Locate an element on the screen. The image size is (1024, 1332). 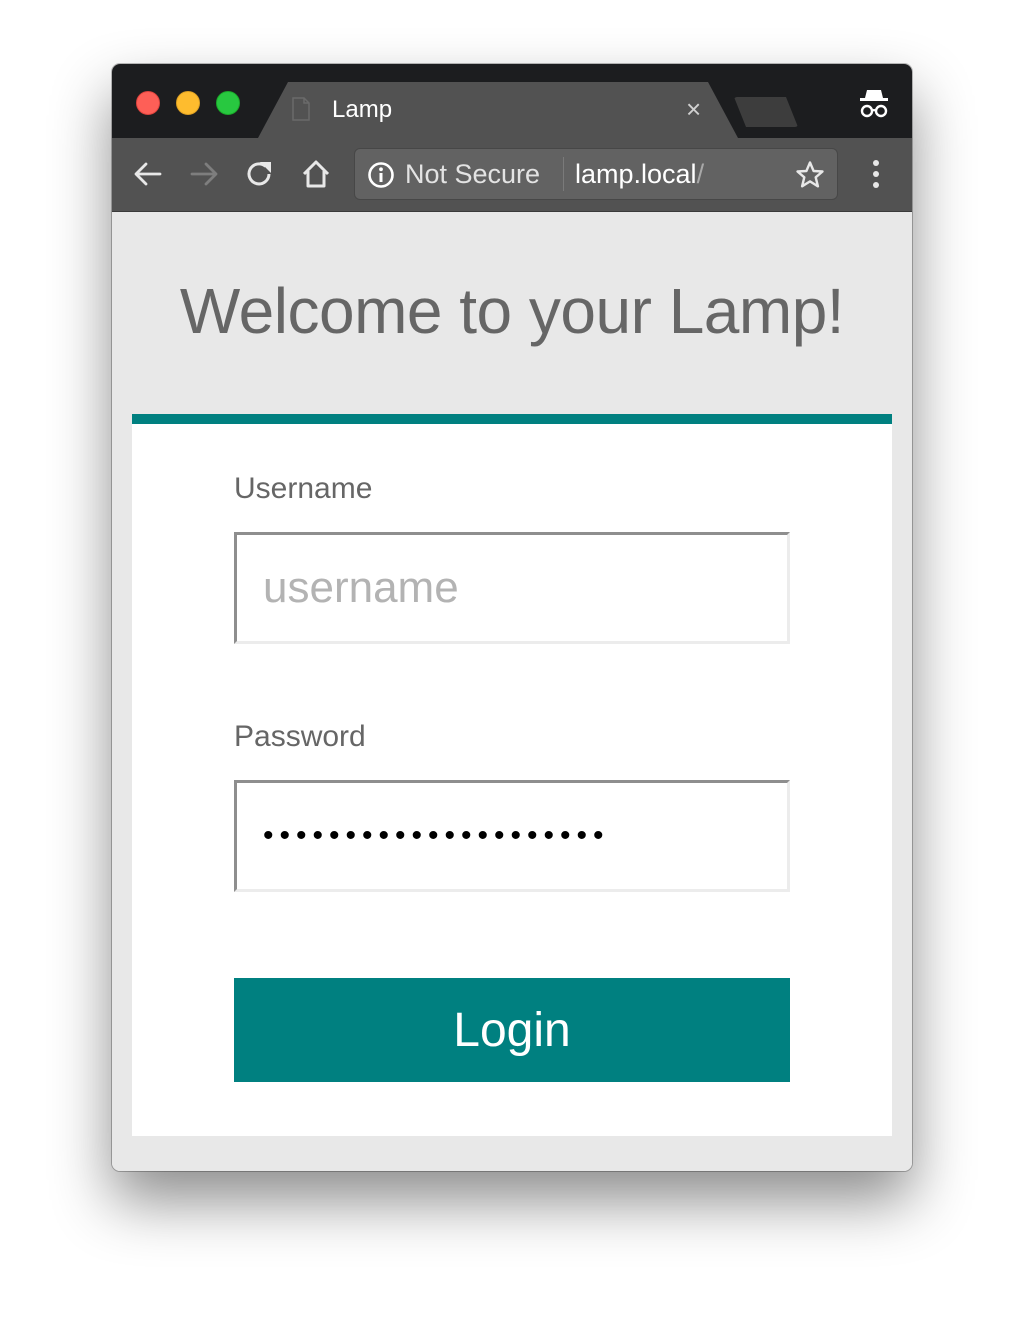
url-host: lamp.local is located at coordinates (636, 174).